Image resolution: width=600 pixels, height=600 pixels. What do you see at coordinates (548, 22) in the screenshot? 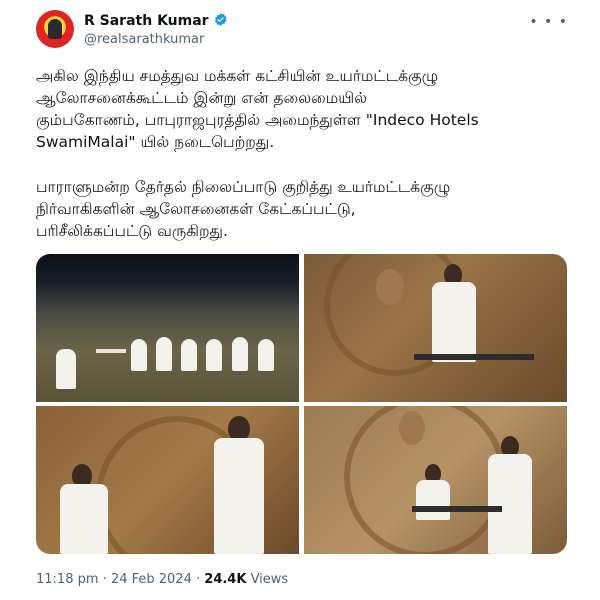
I see `more-horizontal-icon: • • •` at bounding box center [548, 22].